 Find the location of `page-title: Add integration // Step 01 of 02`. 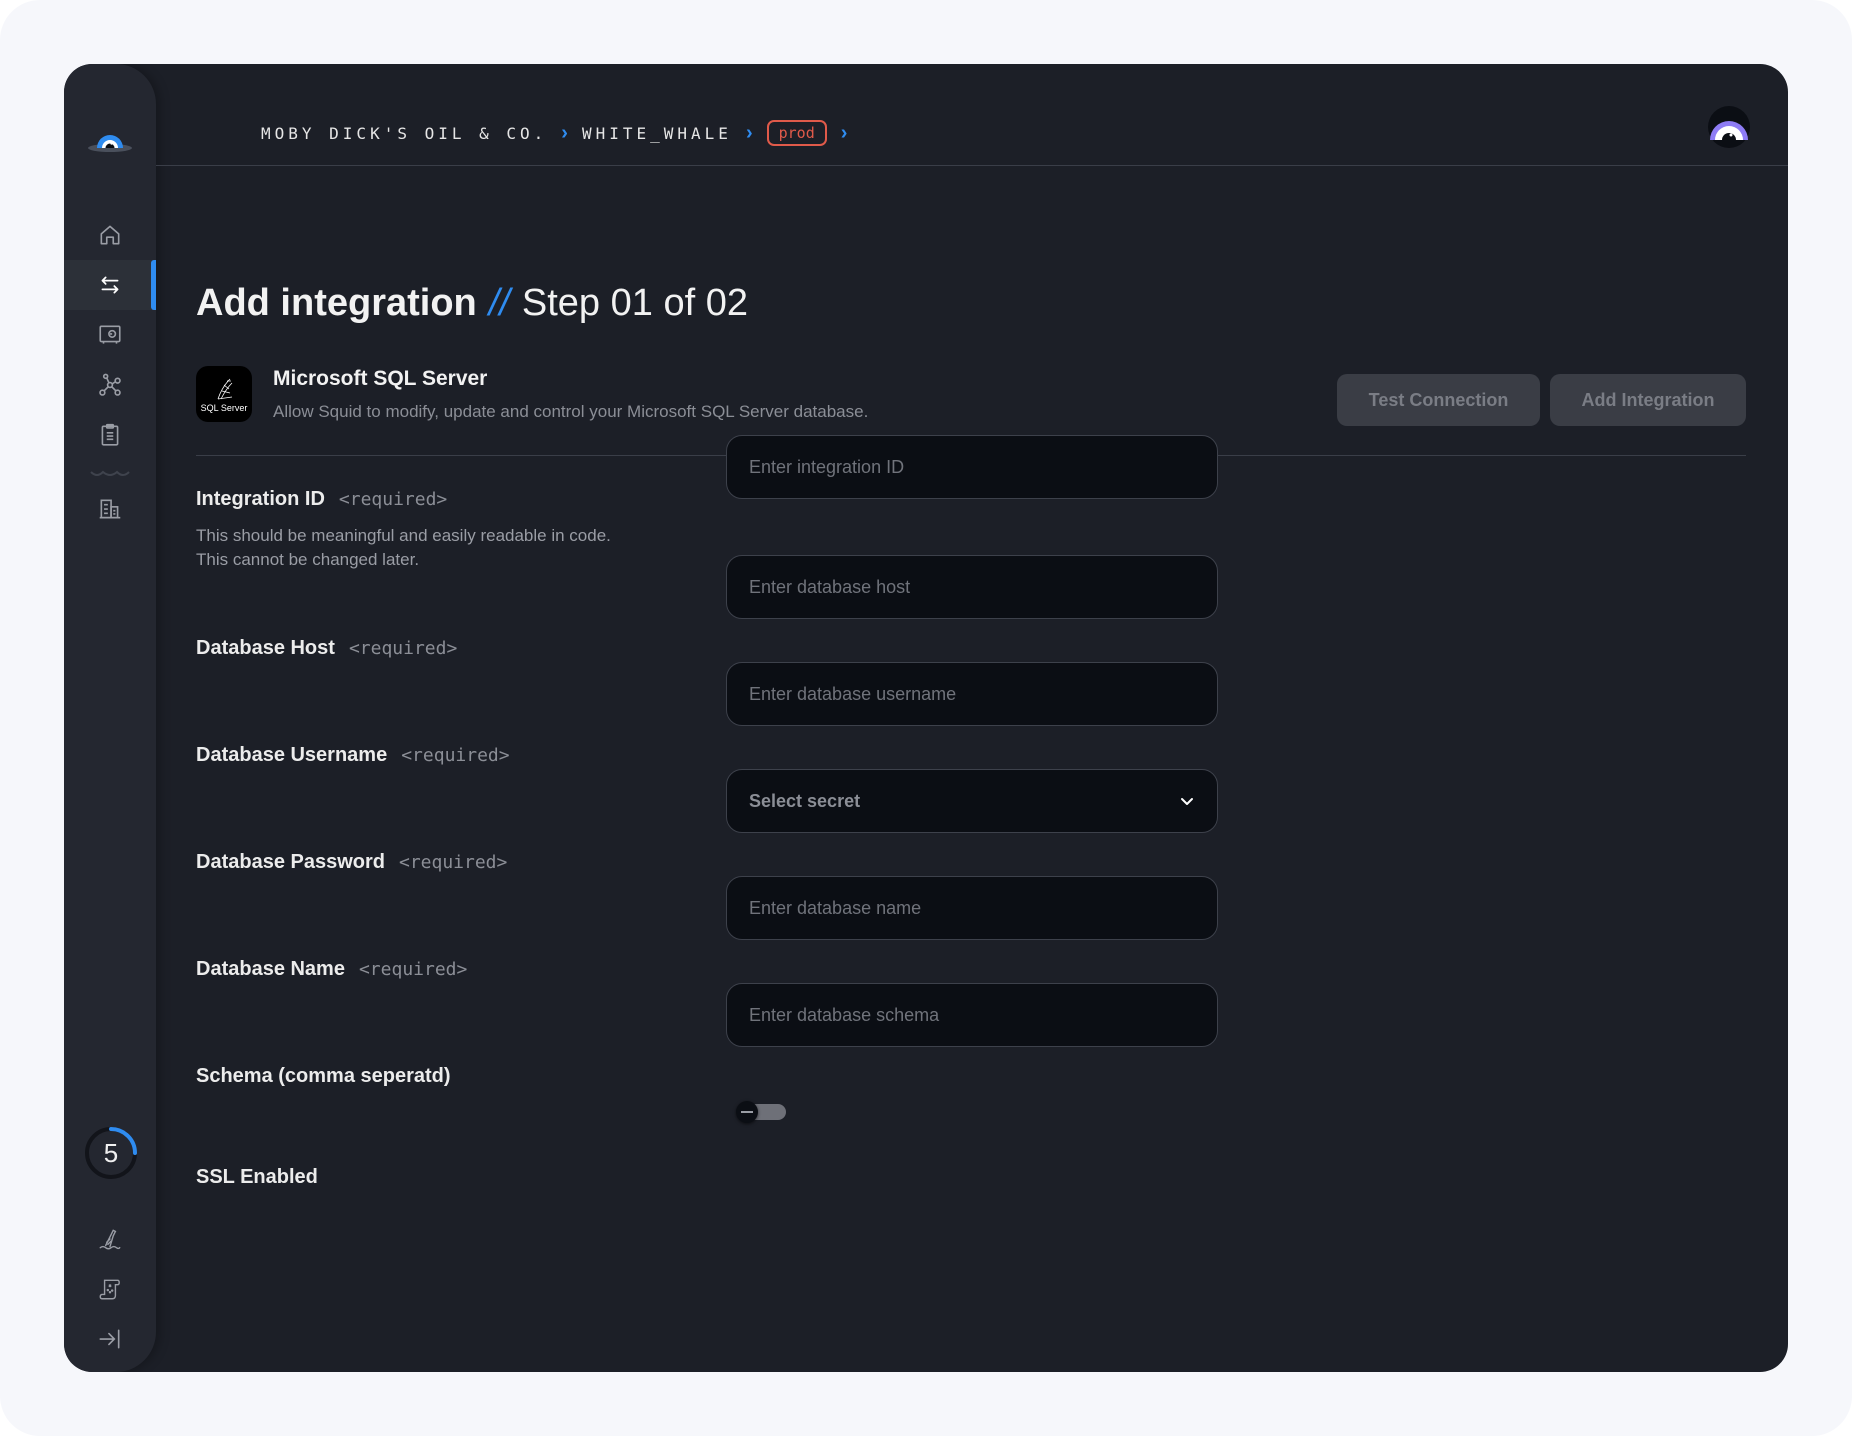

page-title: Add integration // Step 01 of 02 is located at coordinates (472, 303).